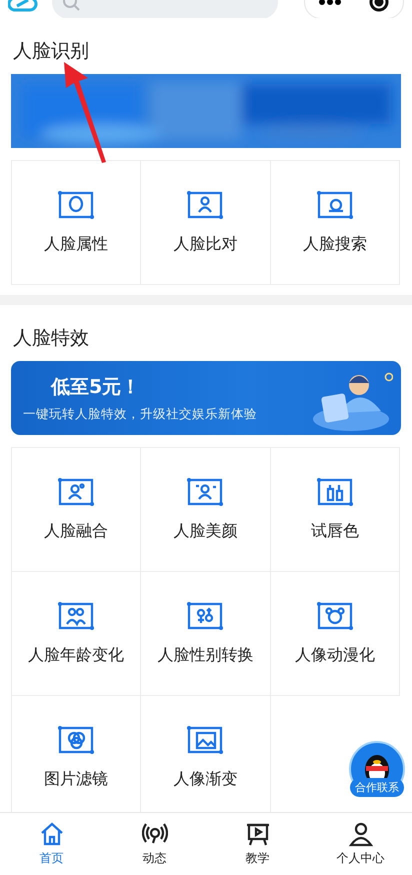  Describe the element at coordinates (205, 244) in the screenshot. I see `feature-label: 人脸比对` at that location.